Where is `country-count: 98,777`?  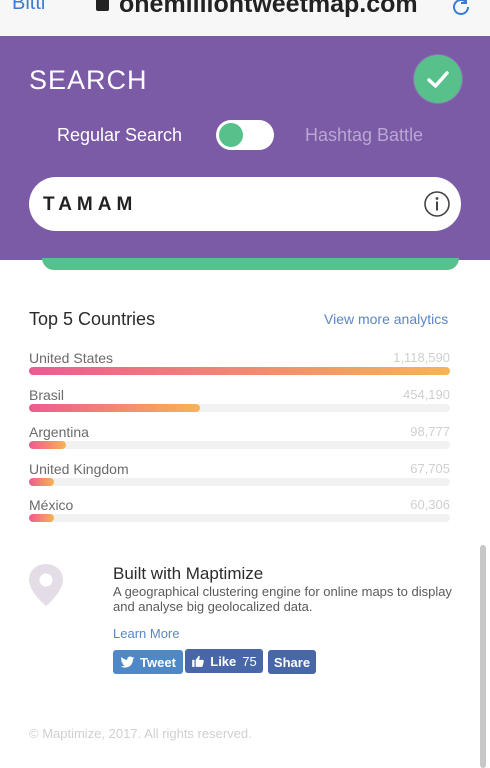 country-count: 98,777 is located at coordinates (430, 431).